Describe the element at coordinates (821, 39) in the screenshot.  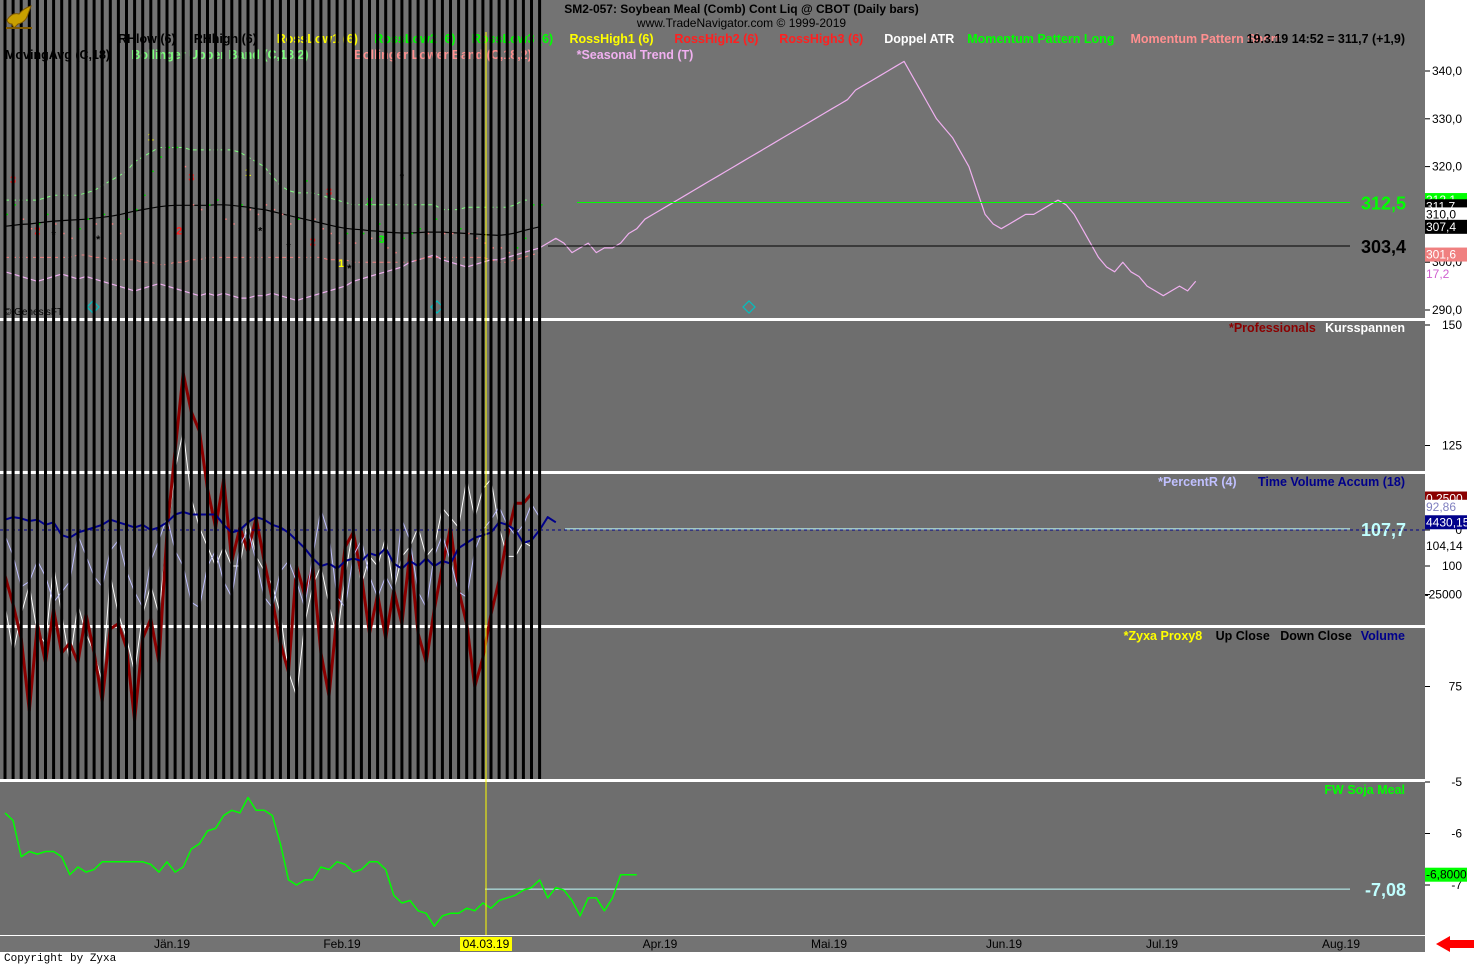
I see `legend-entry: RossHigh3 (6)` at that location.